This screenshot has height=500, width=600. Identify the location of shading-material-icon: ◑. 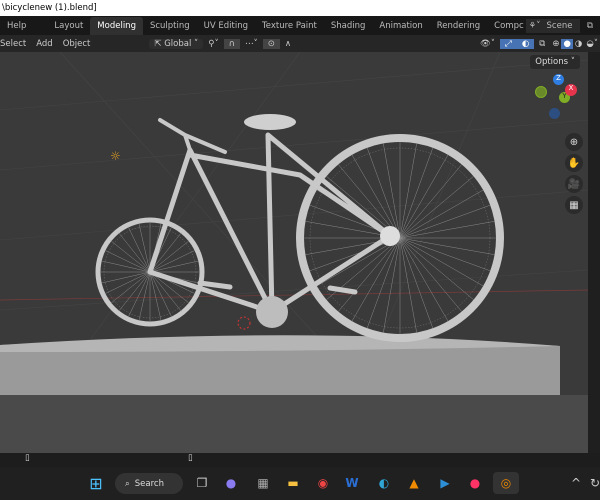
(578, 44).